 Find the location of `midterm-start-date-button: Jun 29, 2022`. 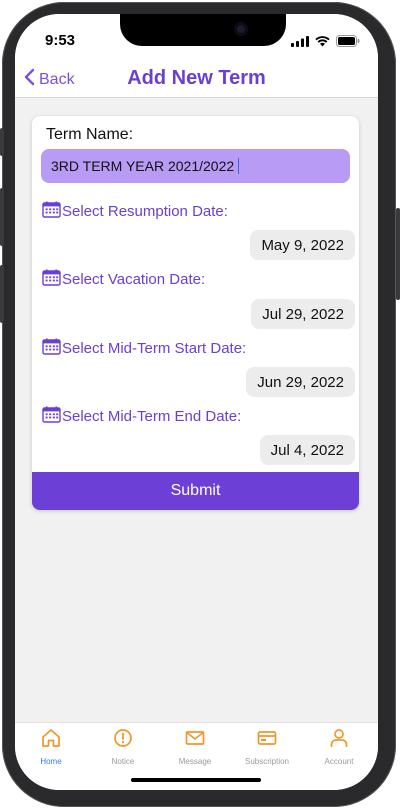

midterm-start-date-button: Jun 29, 2022 is located at coordinates (300, 382).